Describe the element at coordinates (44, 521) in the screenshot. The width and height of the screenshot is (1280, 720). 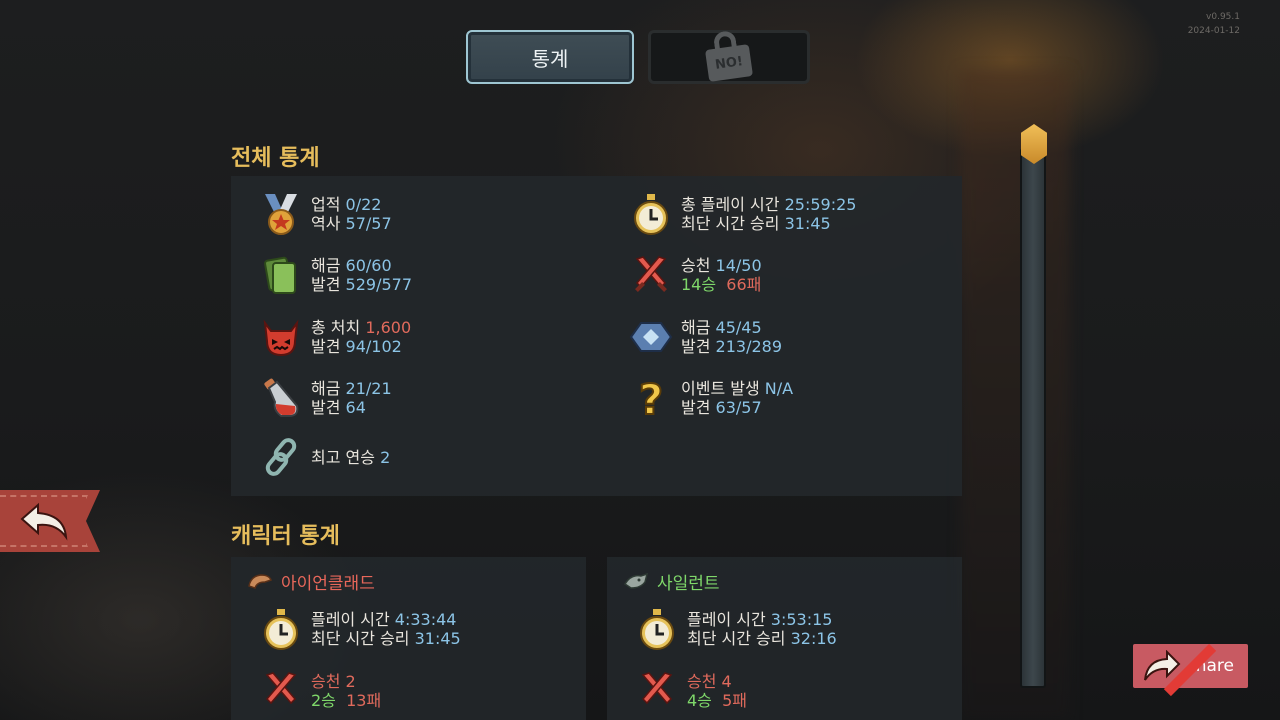
I see `back-arrow-icon` at that location.